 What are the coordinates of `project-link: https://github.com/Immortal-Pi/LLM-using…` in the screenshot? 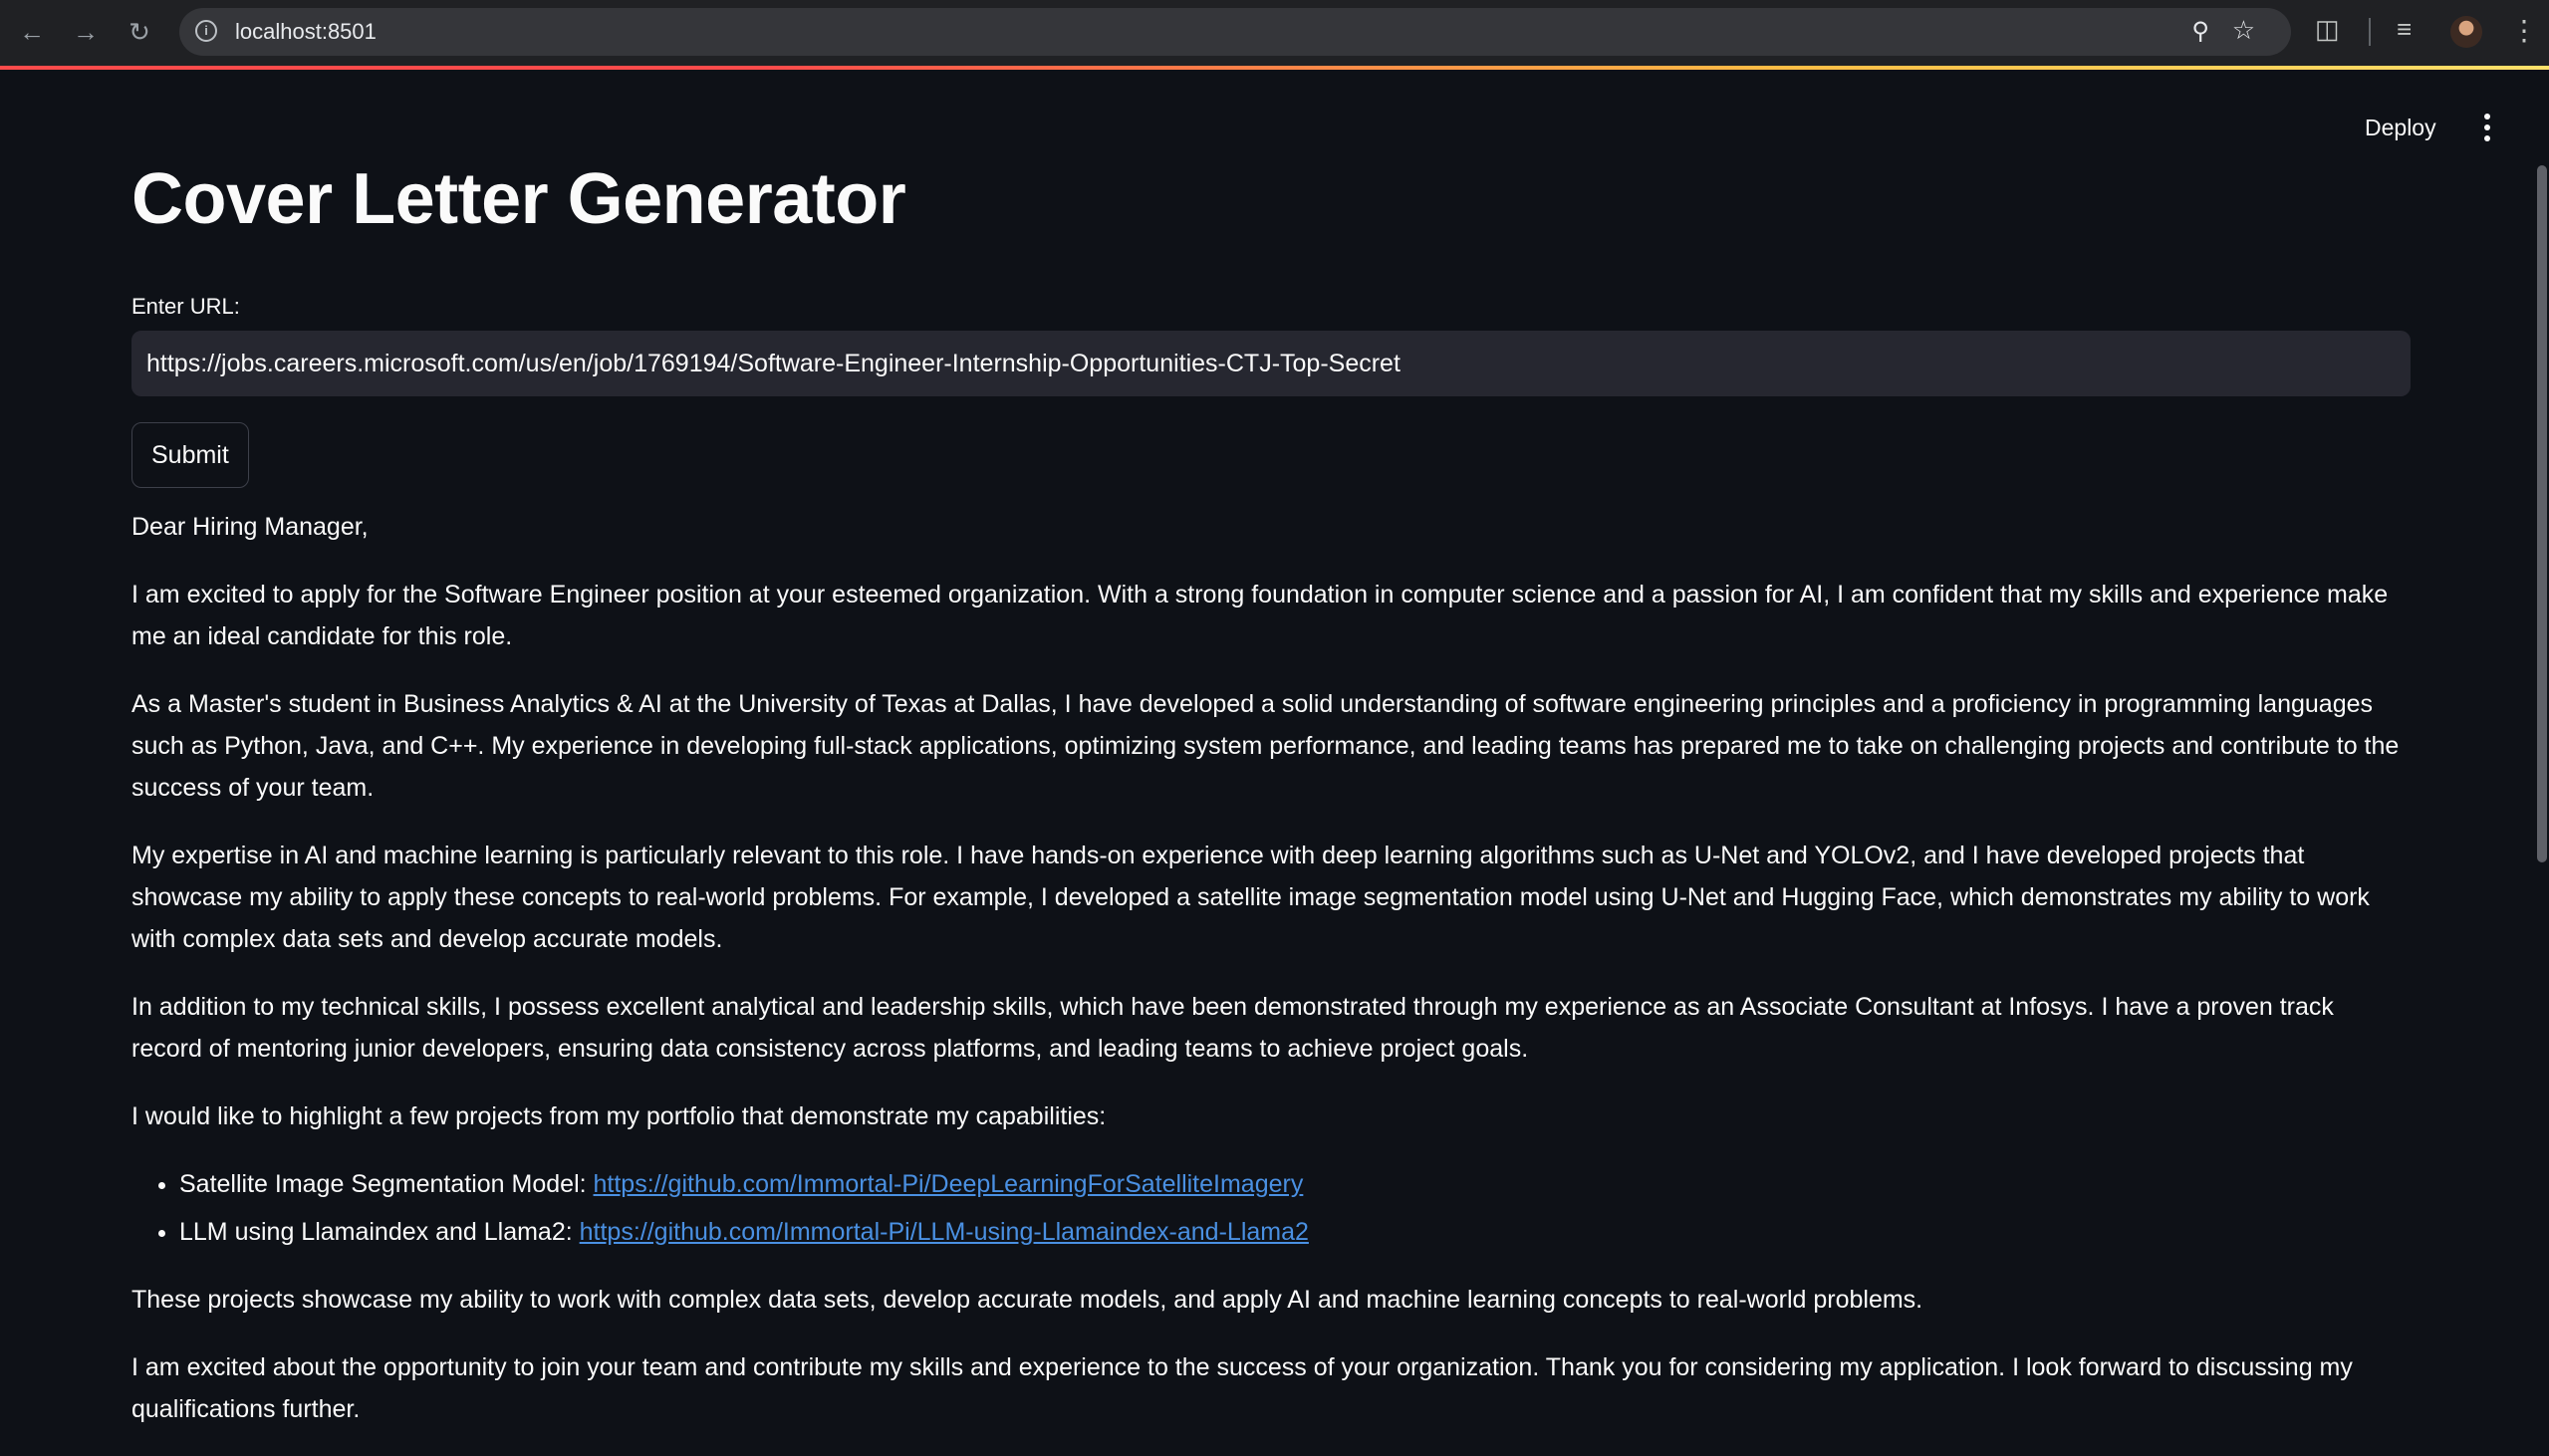 It's located at (945, 1232).